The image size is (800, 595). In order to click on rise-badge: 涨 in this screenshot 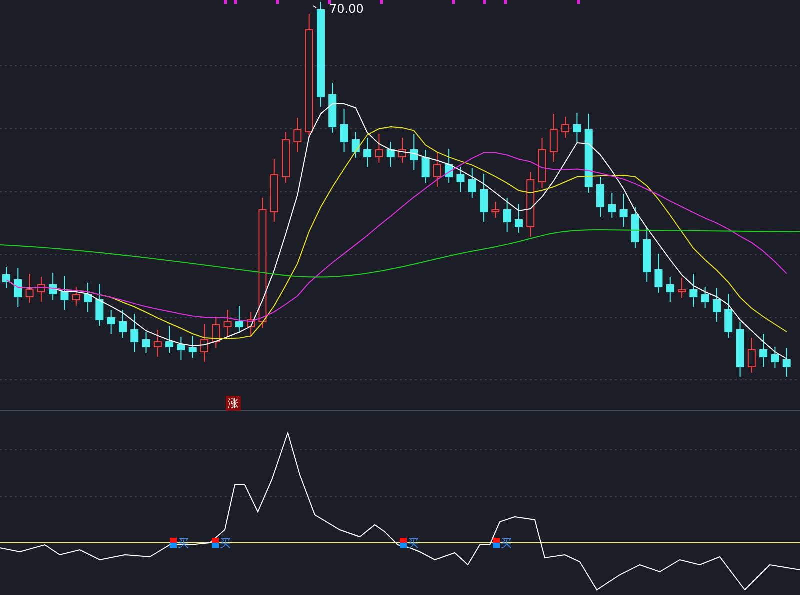, I will do `click(233, 403)`.